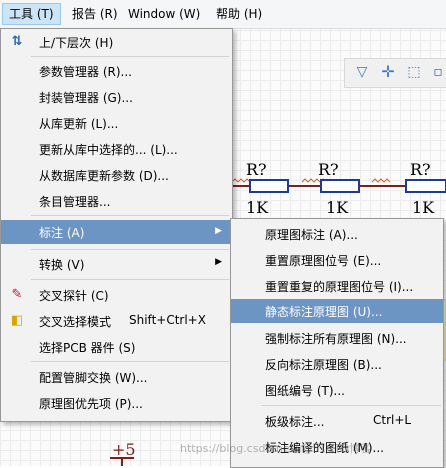 This screenshot has height=468, width=446. I want to click on menu-item-label: 上/下层次 (H), so click(76, 43).